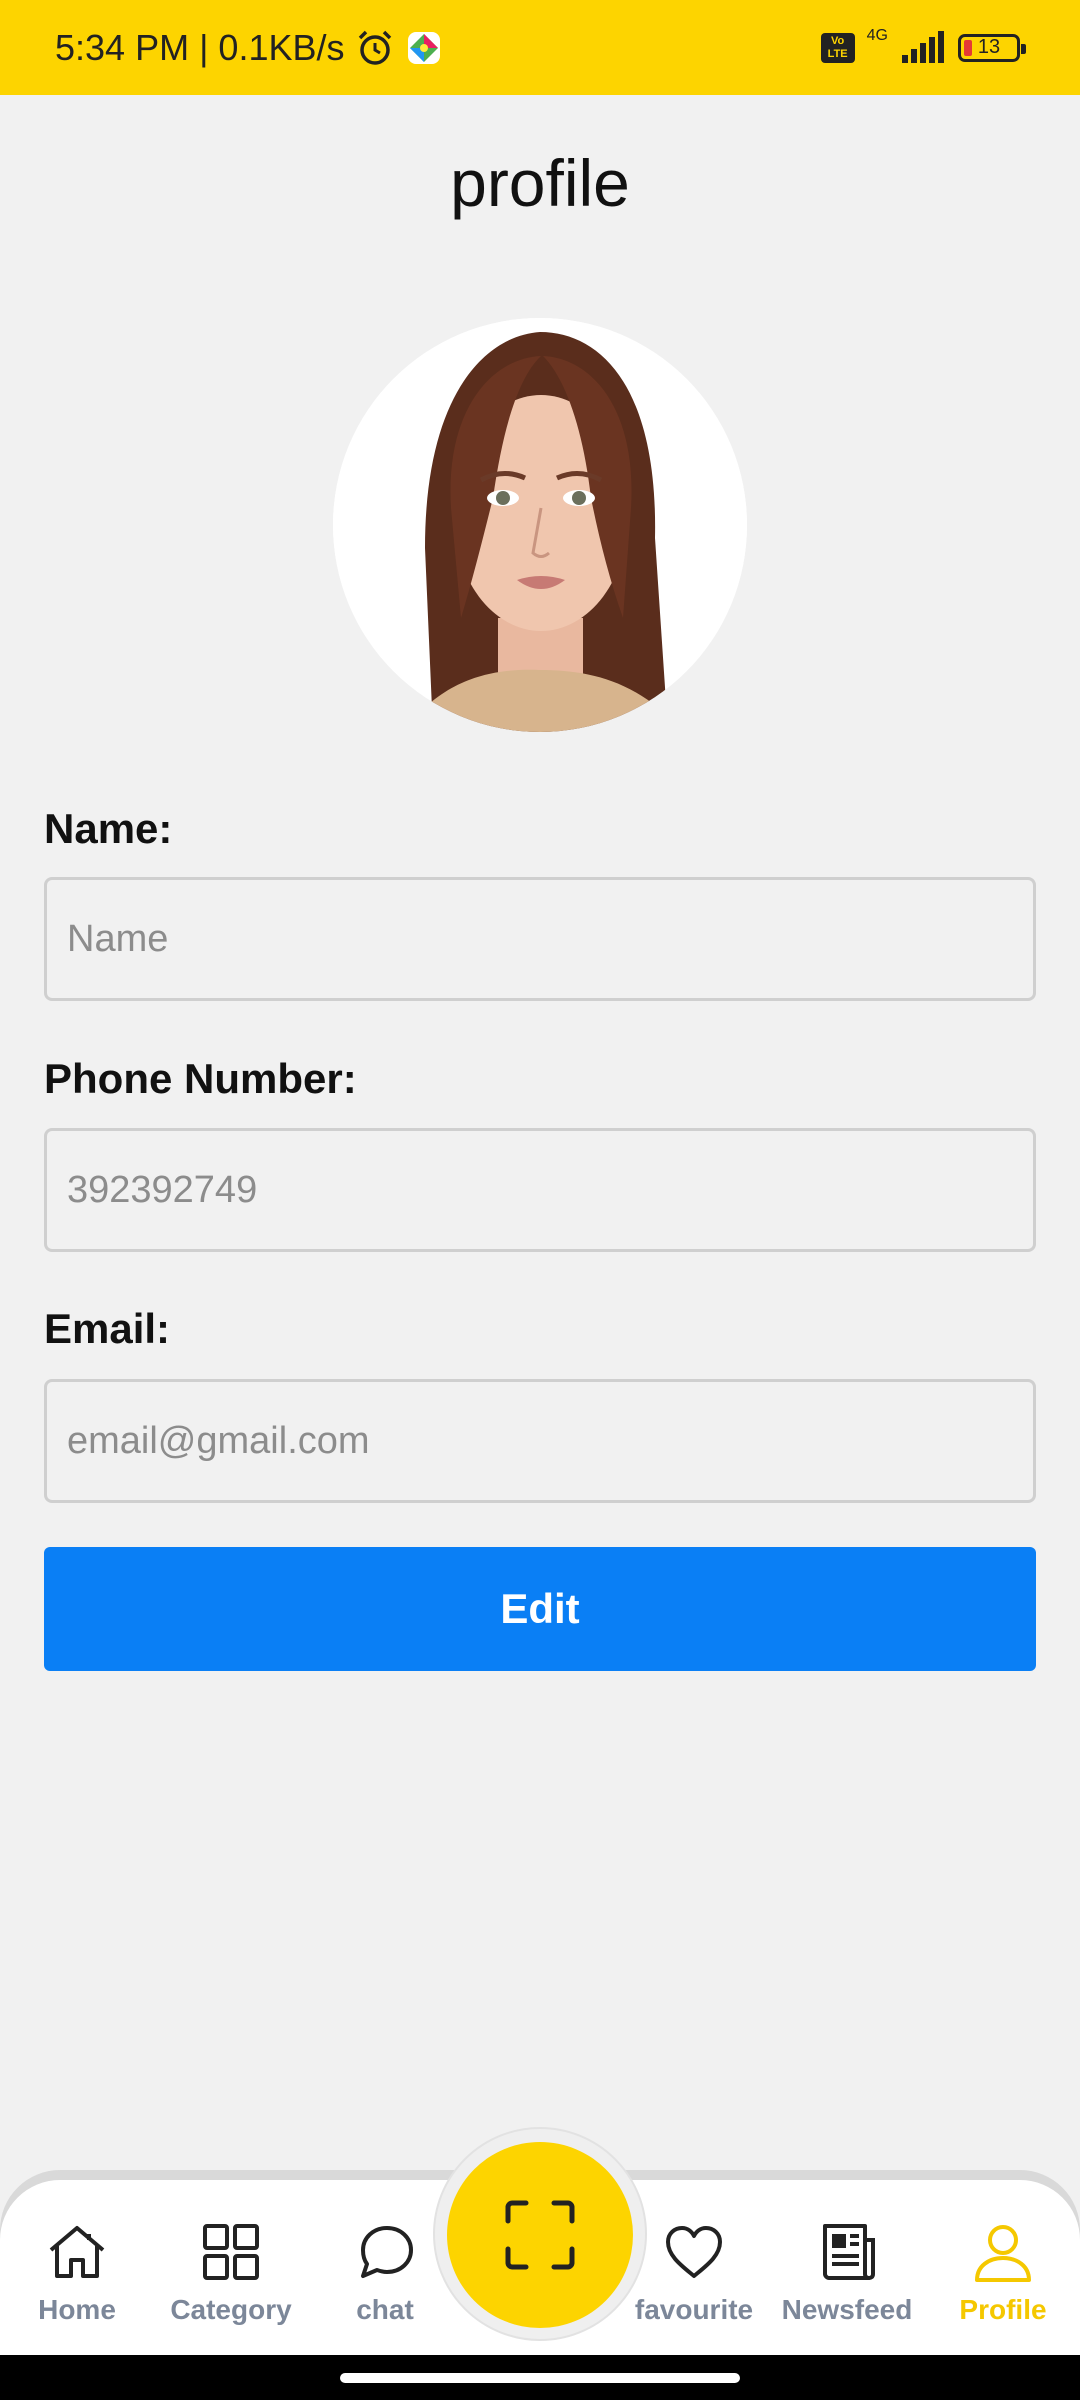  I want to click on nav-label-chat: chat, so click(385, 2309).